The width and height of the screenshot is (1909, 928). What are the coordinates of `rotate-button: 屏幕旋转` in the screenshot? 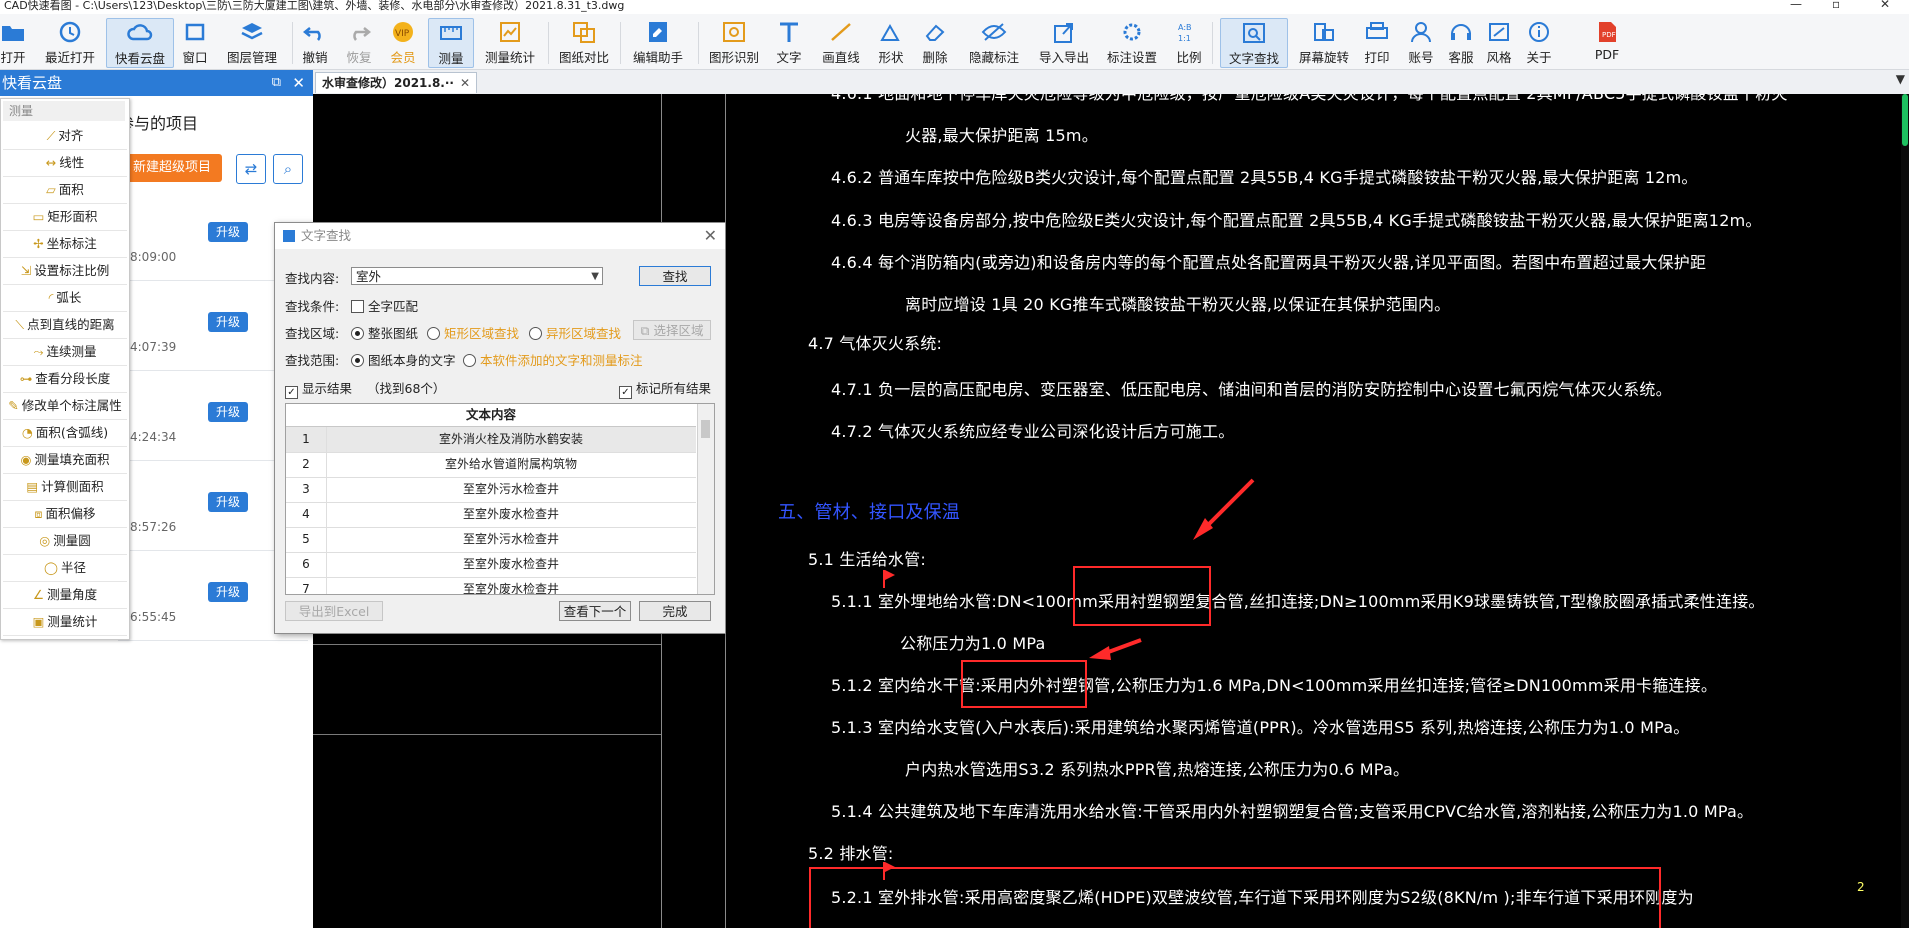 It's located at (1324, 42).